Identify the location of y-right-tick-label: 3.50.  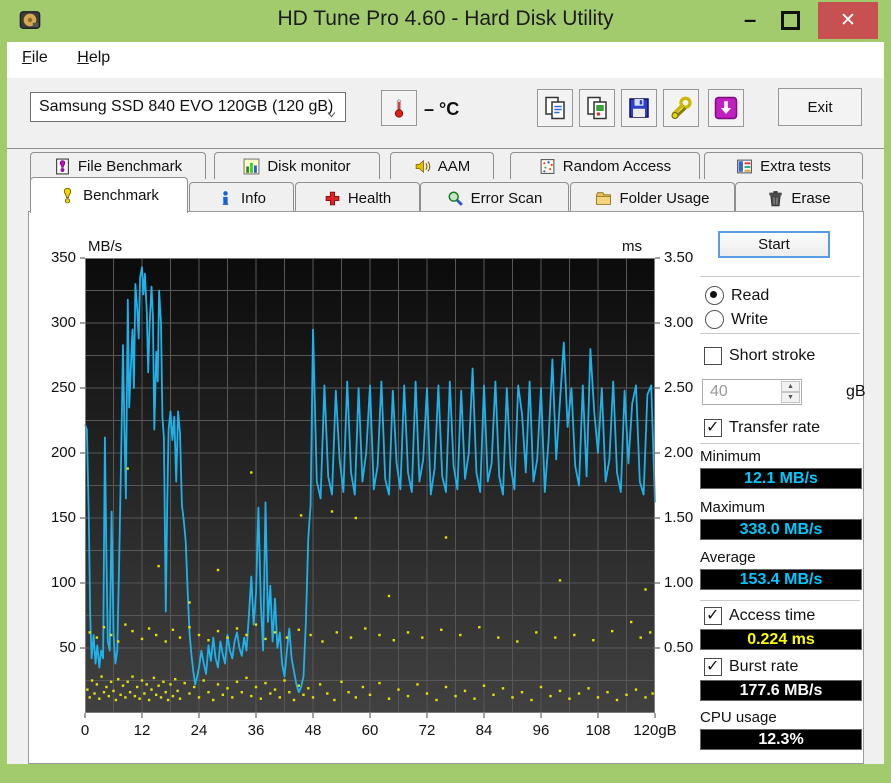
(679, 257).